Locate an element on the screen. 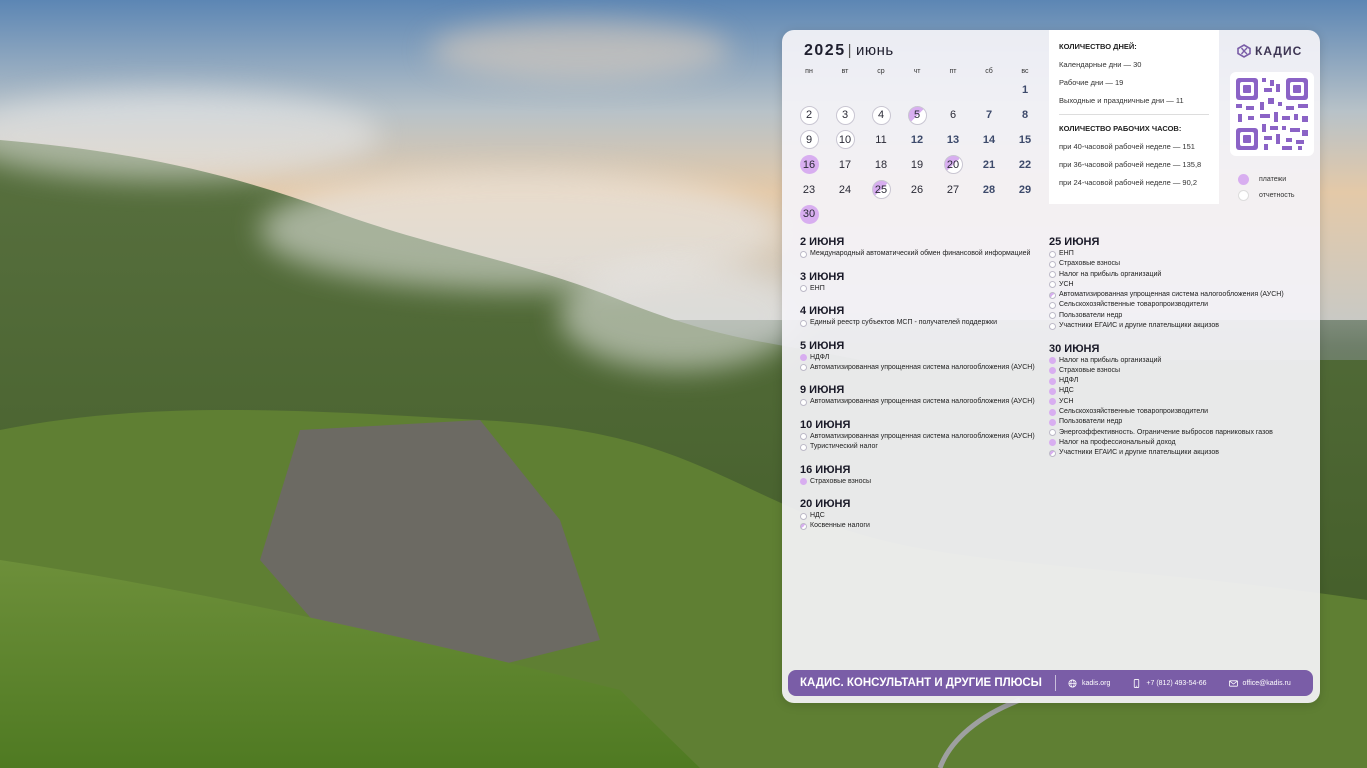  calendar-day: 7 is located at coordinates (989, 115).